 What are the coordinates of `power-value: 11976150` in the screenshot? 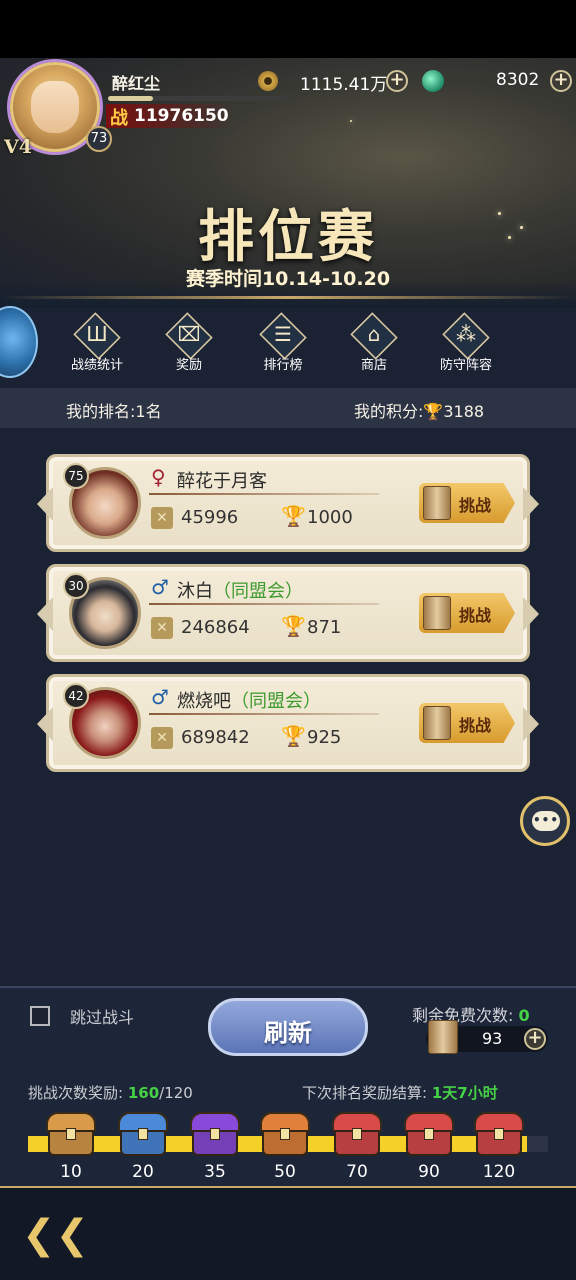 It's located at (181, 116).